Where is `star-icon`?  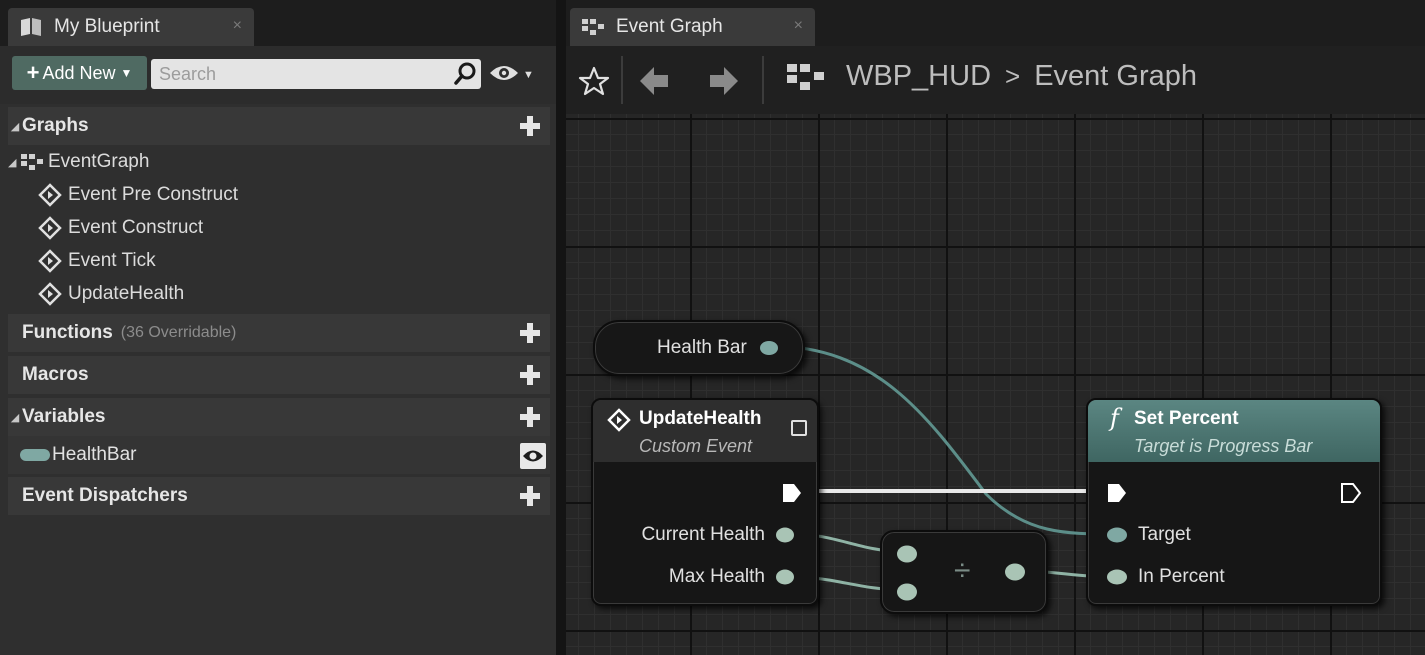 star-icon is located at coordinates (594, 83).